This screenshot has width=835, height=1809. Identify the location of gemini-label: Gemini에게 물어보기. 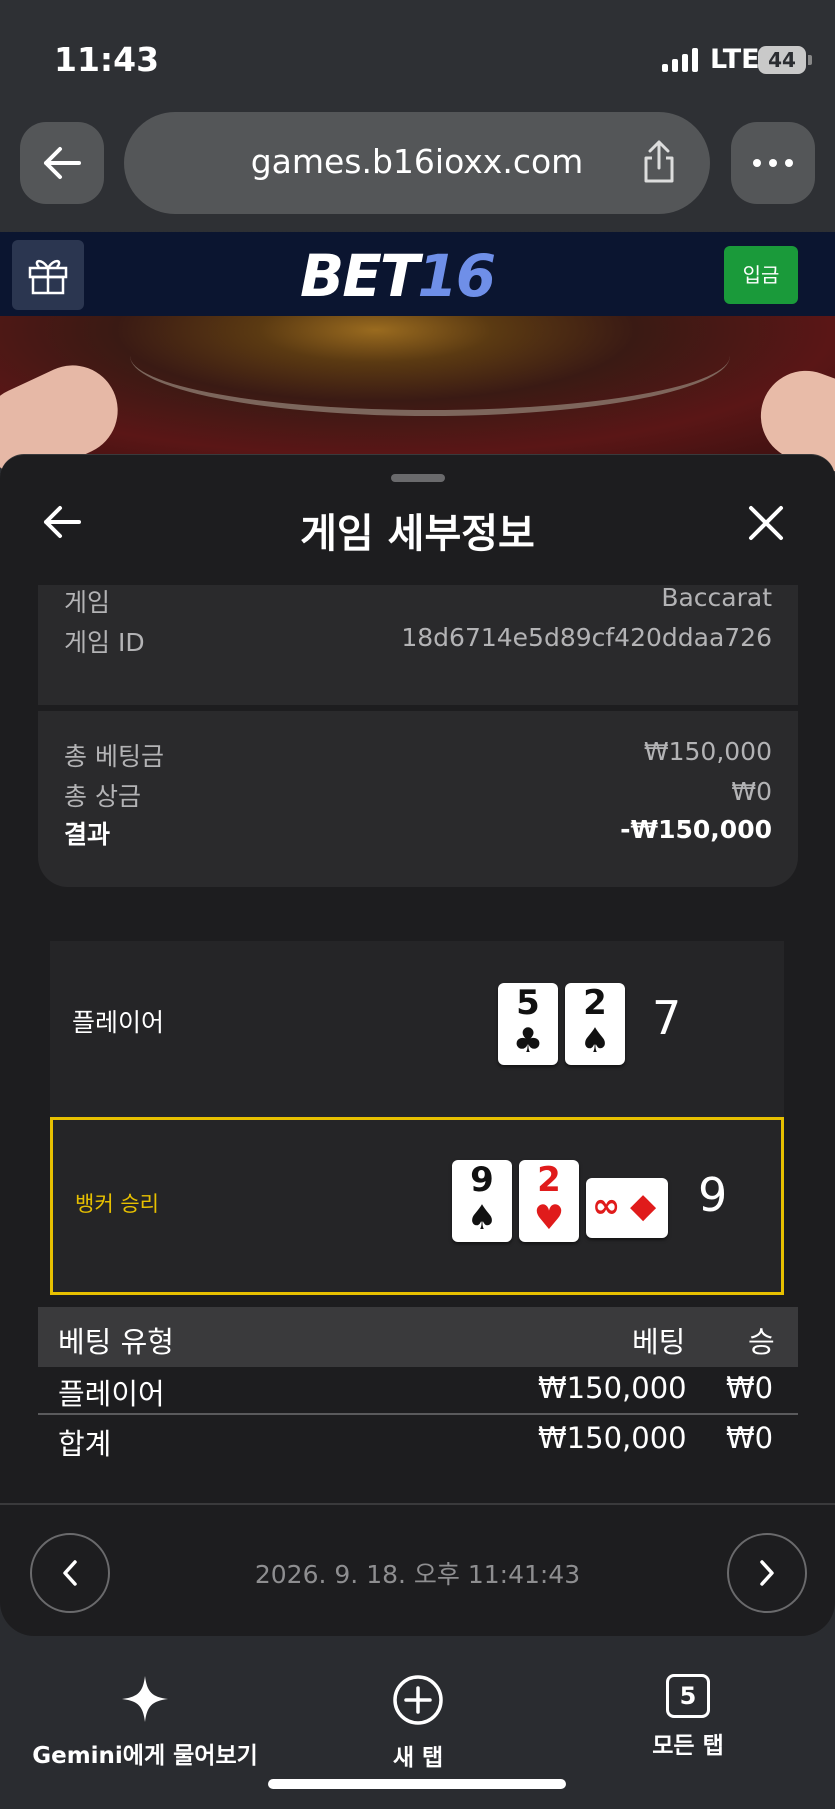
(145, 1756).